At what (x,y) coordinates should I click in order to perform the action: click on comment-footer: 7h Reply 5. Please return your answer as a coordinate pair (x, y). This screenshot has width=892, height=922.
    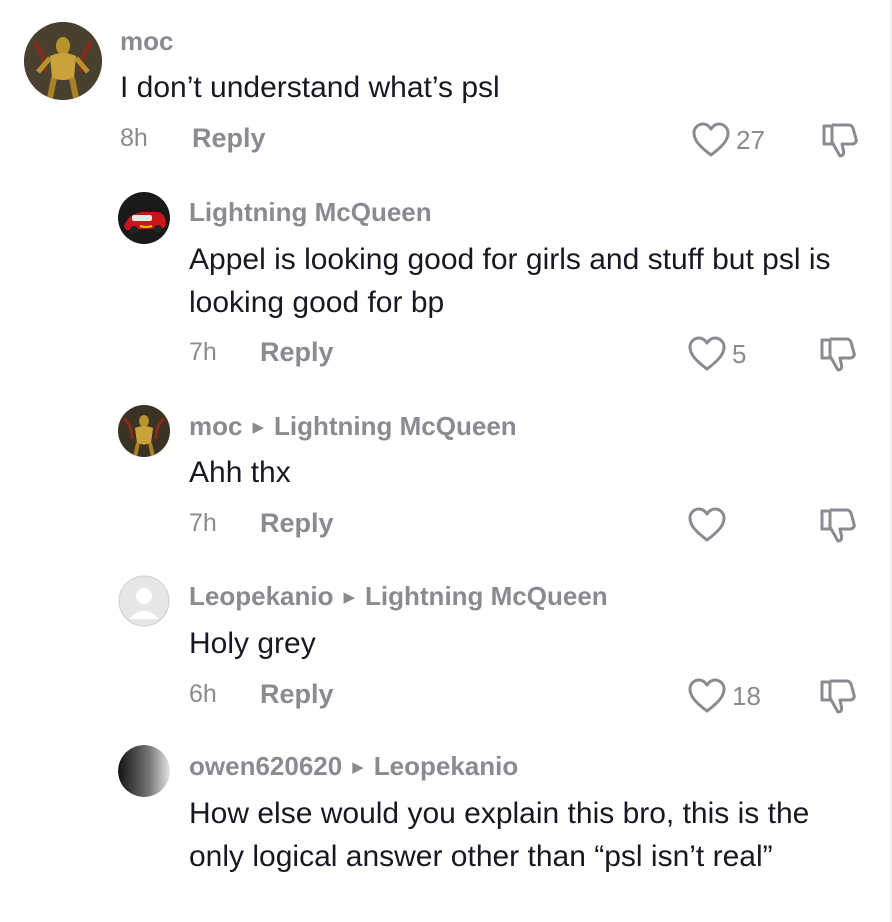
    Looking at the image, I should click on (446, 354).